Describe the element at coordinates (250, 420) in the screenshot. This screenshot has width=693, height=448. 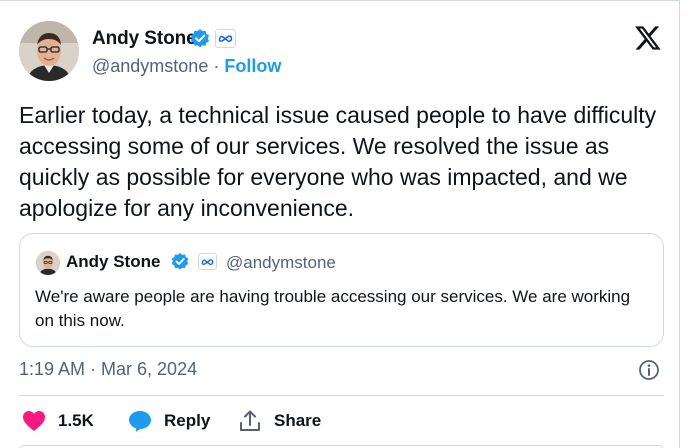
I see `share-upload-icon` at that location.